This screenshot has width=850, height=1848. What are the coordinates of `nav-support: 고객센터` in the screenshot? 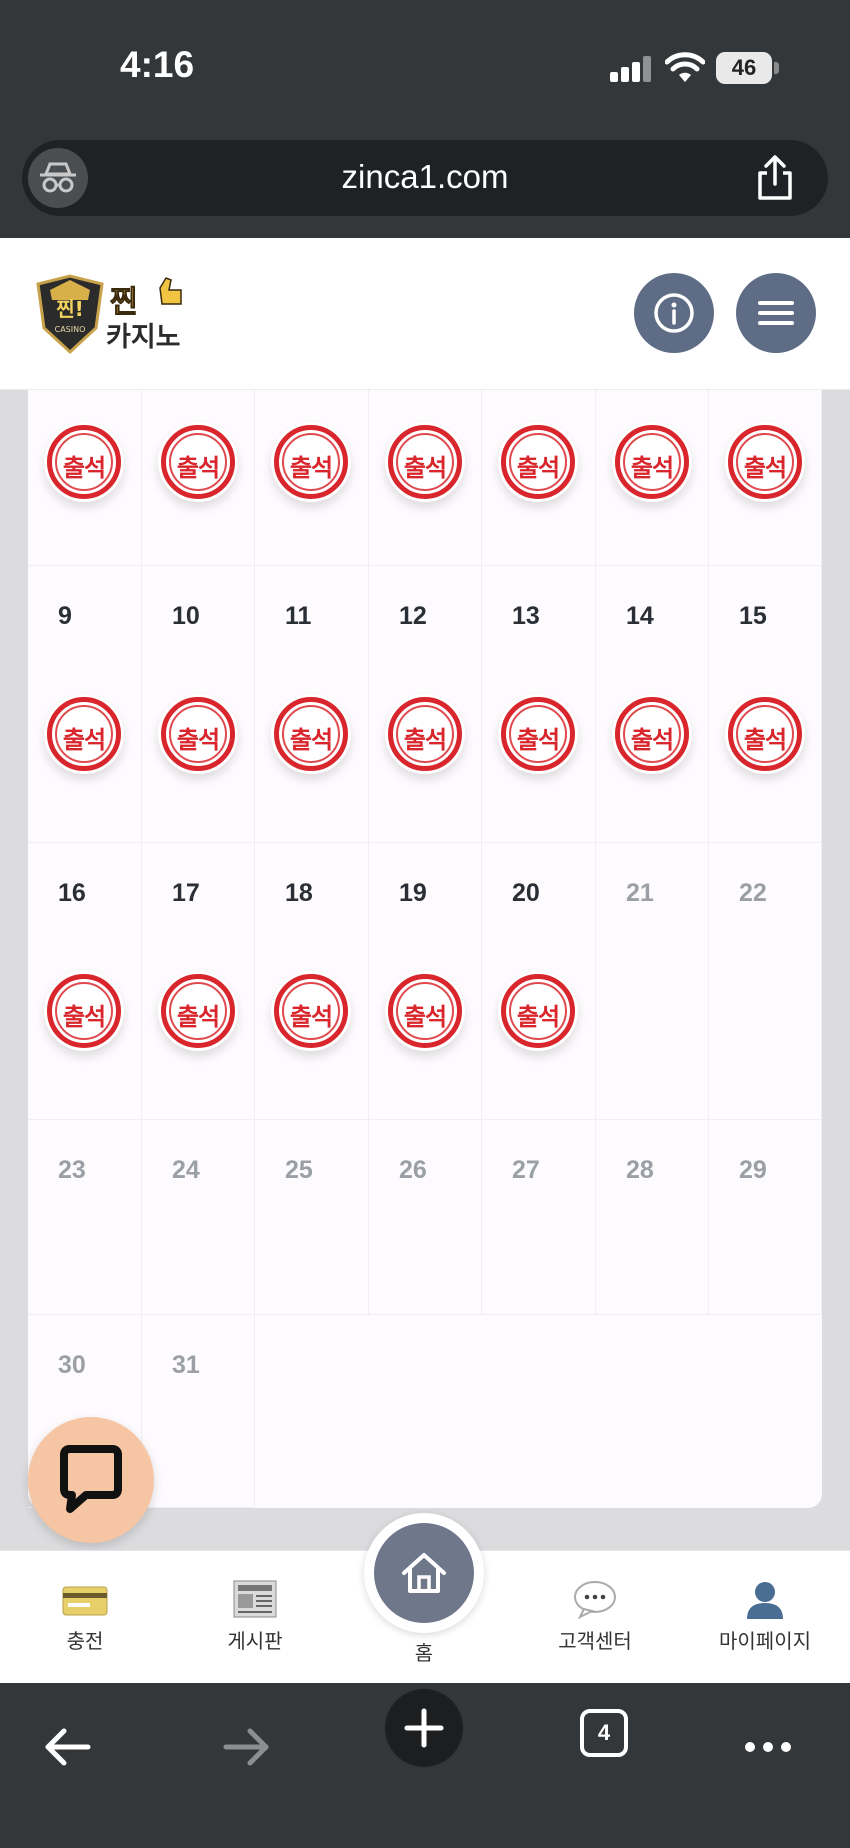 It's located at (595, 1616).